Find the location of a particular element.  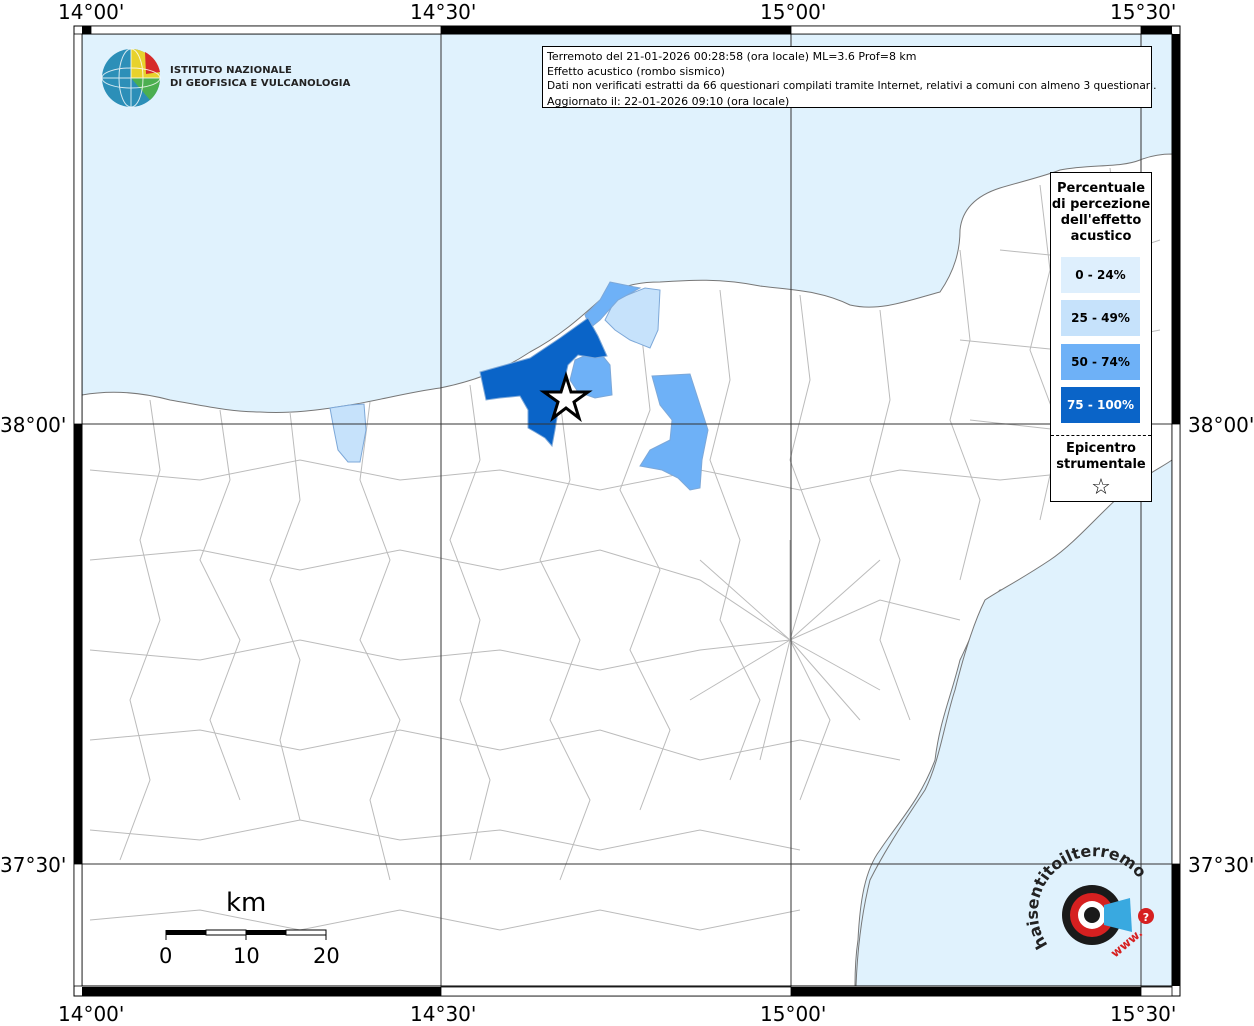

top-tick-3: 15°00' is located at coordinates (793, 12).